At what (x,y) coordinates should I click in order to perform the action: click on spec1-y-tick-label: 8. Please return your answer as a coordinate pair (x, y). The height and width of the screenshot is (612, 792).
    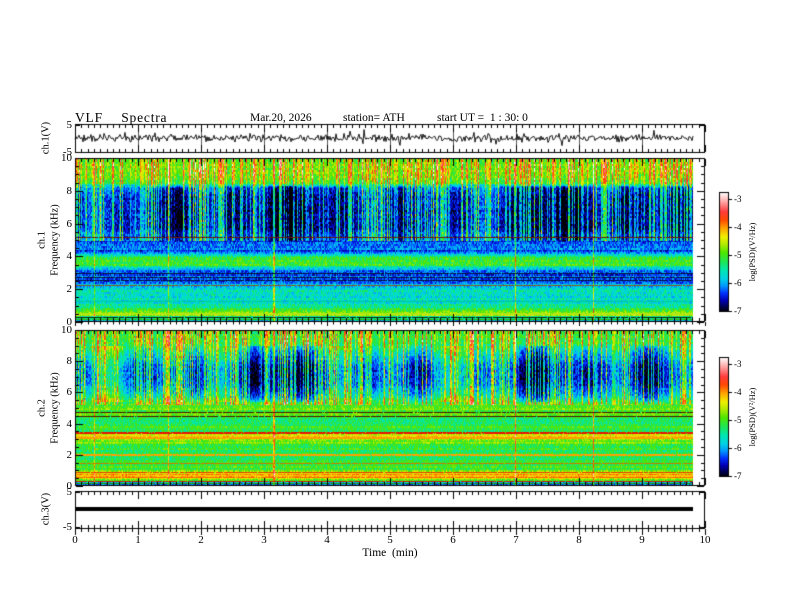
    Looking at the image, I should click on (69, 190).